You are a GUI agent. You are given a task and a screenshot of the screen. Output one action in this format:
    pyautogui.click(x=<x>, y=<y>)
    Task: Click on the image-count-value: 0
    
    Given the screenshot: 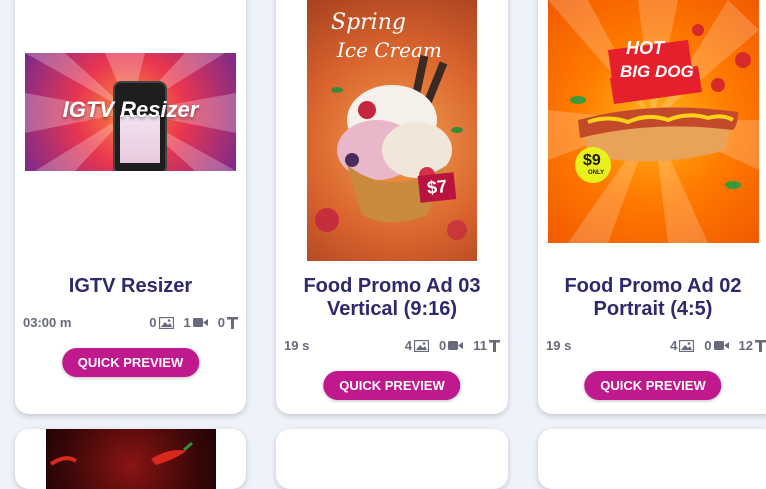 What is the action you would take?
    pyautogui.click(x=153, y=322)
    